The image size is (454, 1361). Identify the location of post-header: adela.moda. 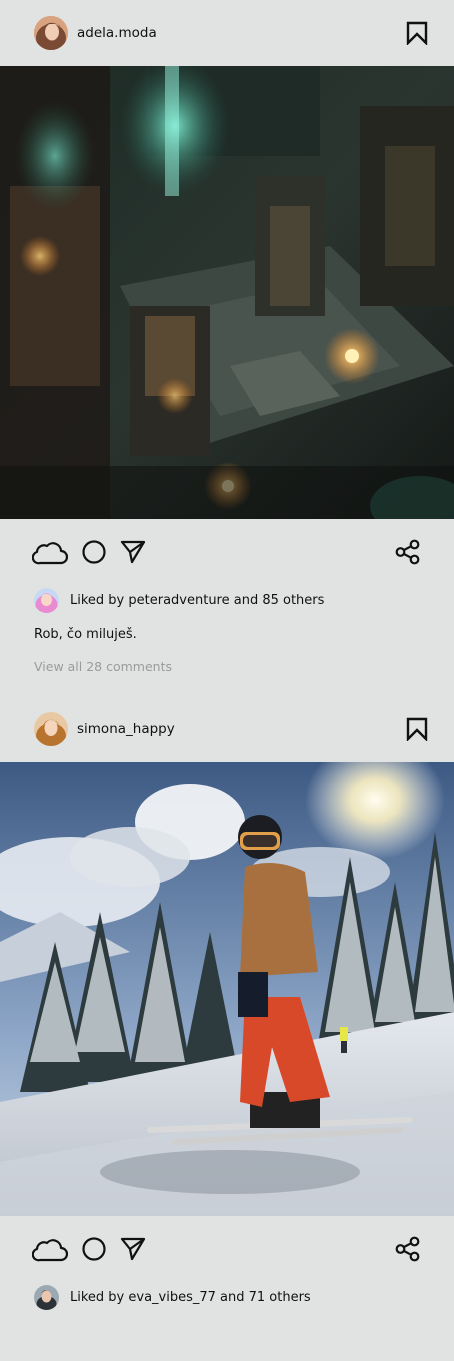
(227, 33).